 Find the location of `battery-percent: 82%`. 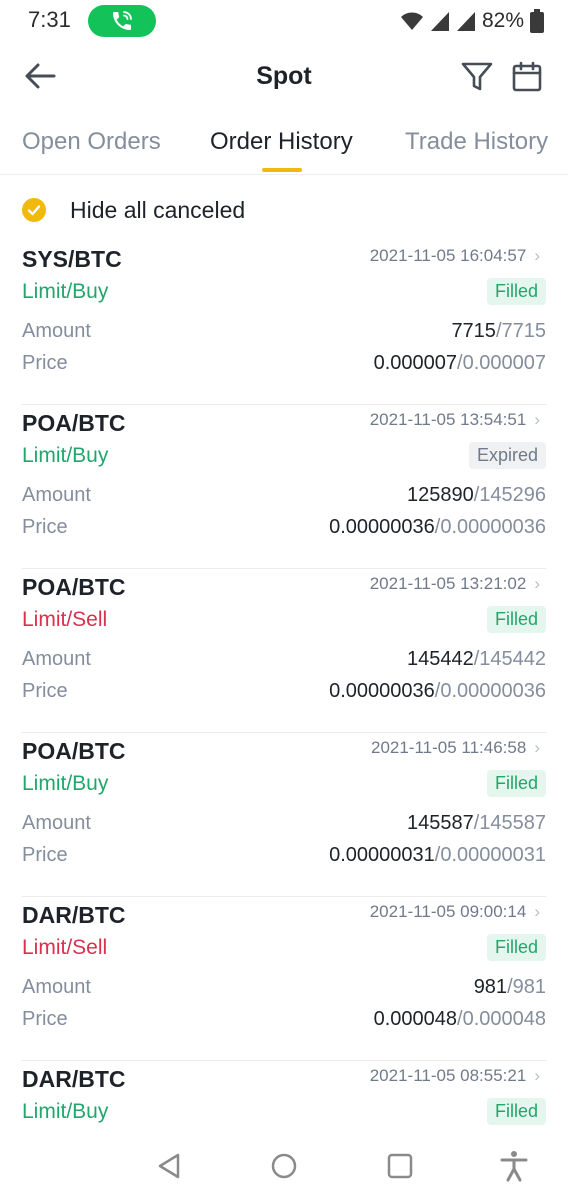

battery-percent: 82% is located at coordinates (502, 20).